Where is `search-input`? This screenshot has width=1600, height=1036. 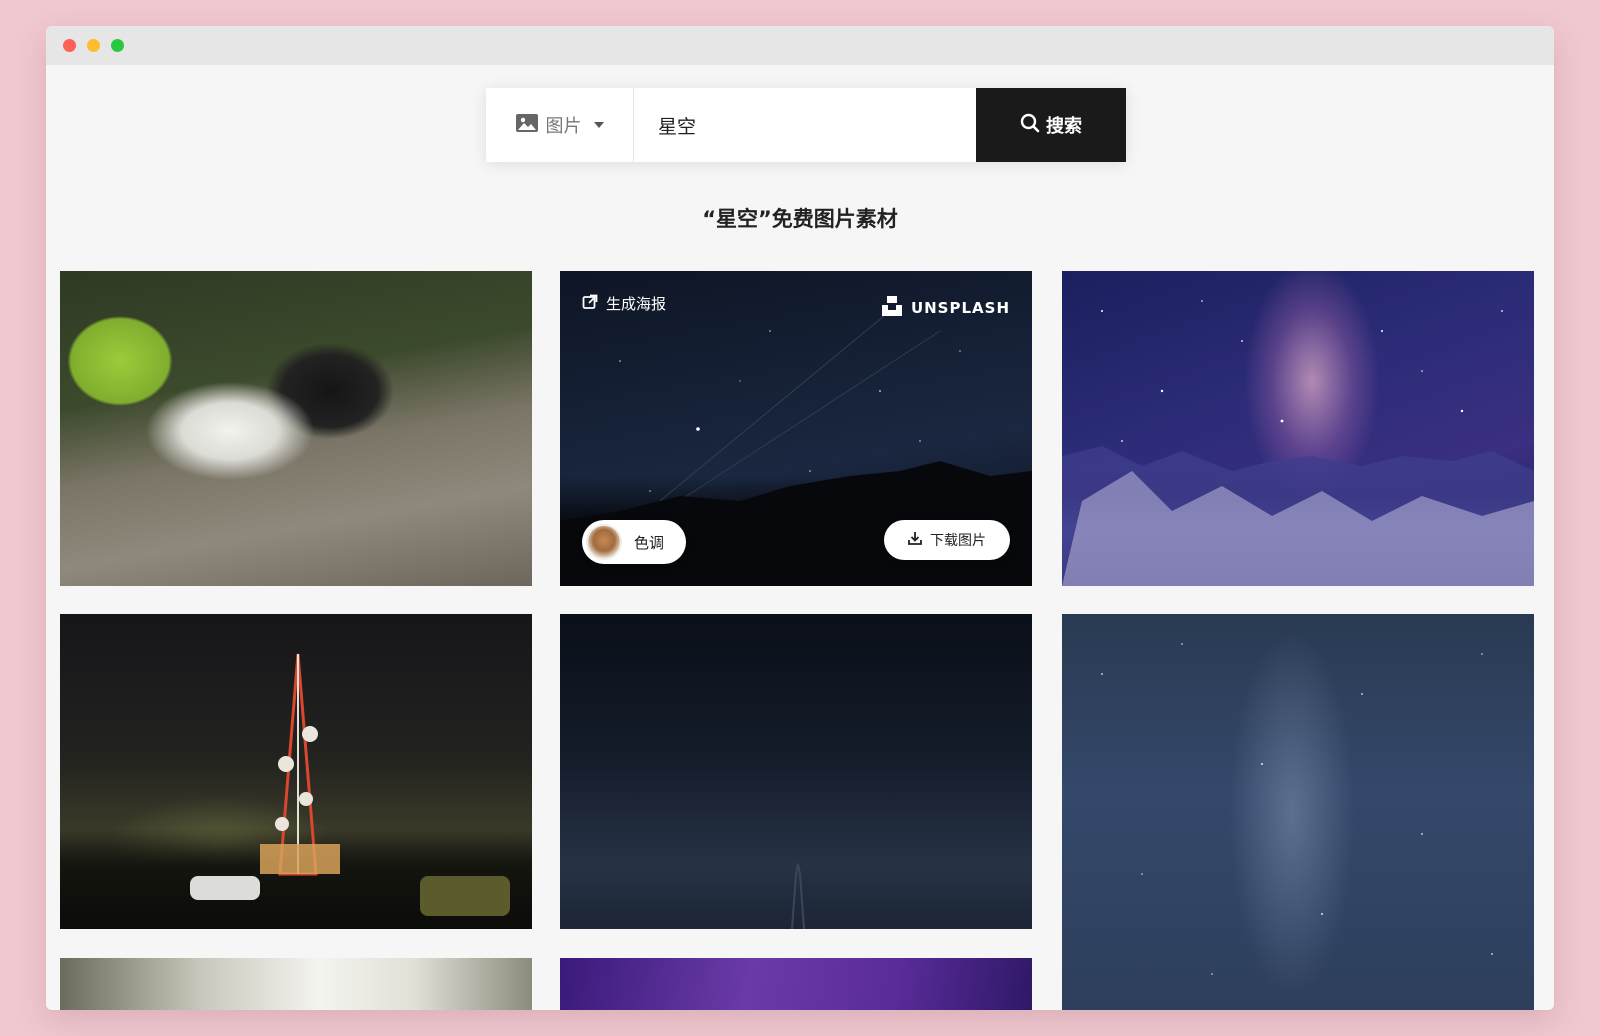
search-input is located at coordinates (805, 125).